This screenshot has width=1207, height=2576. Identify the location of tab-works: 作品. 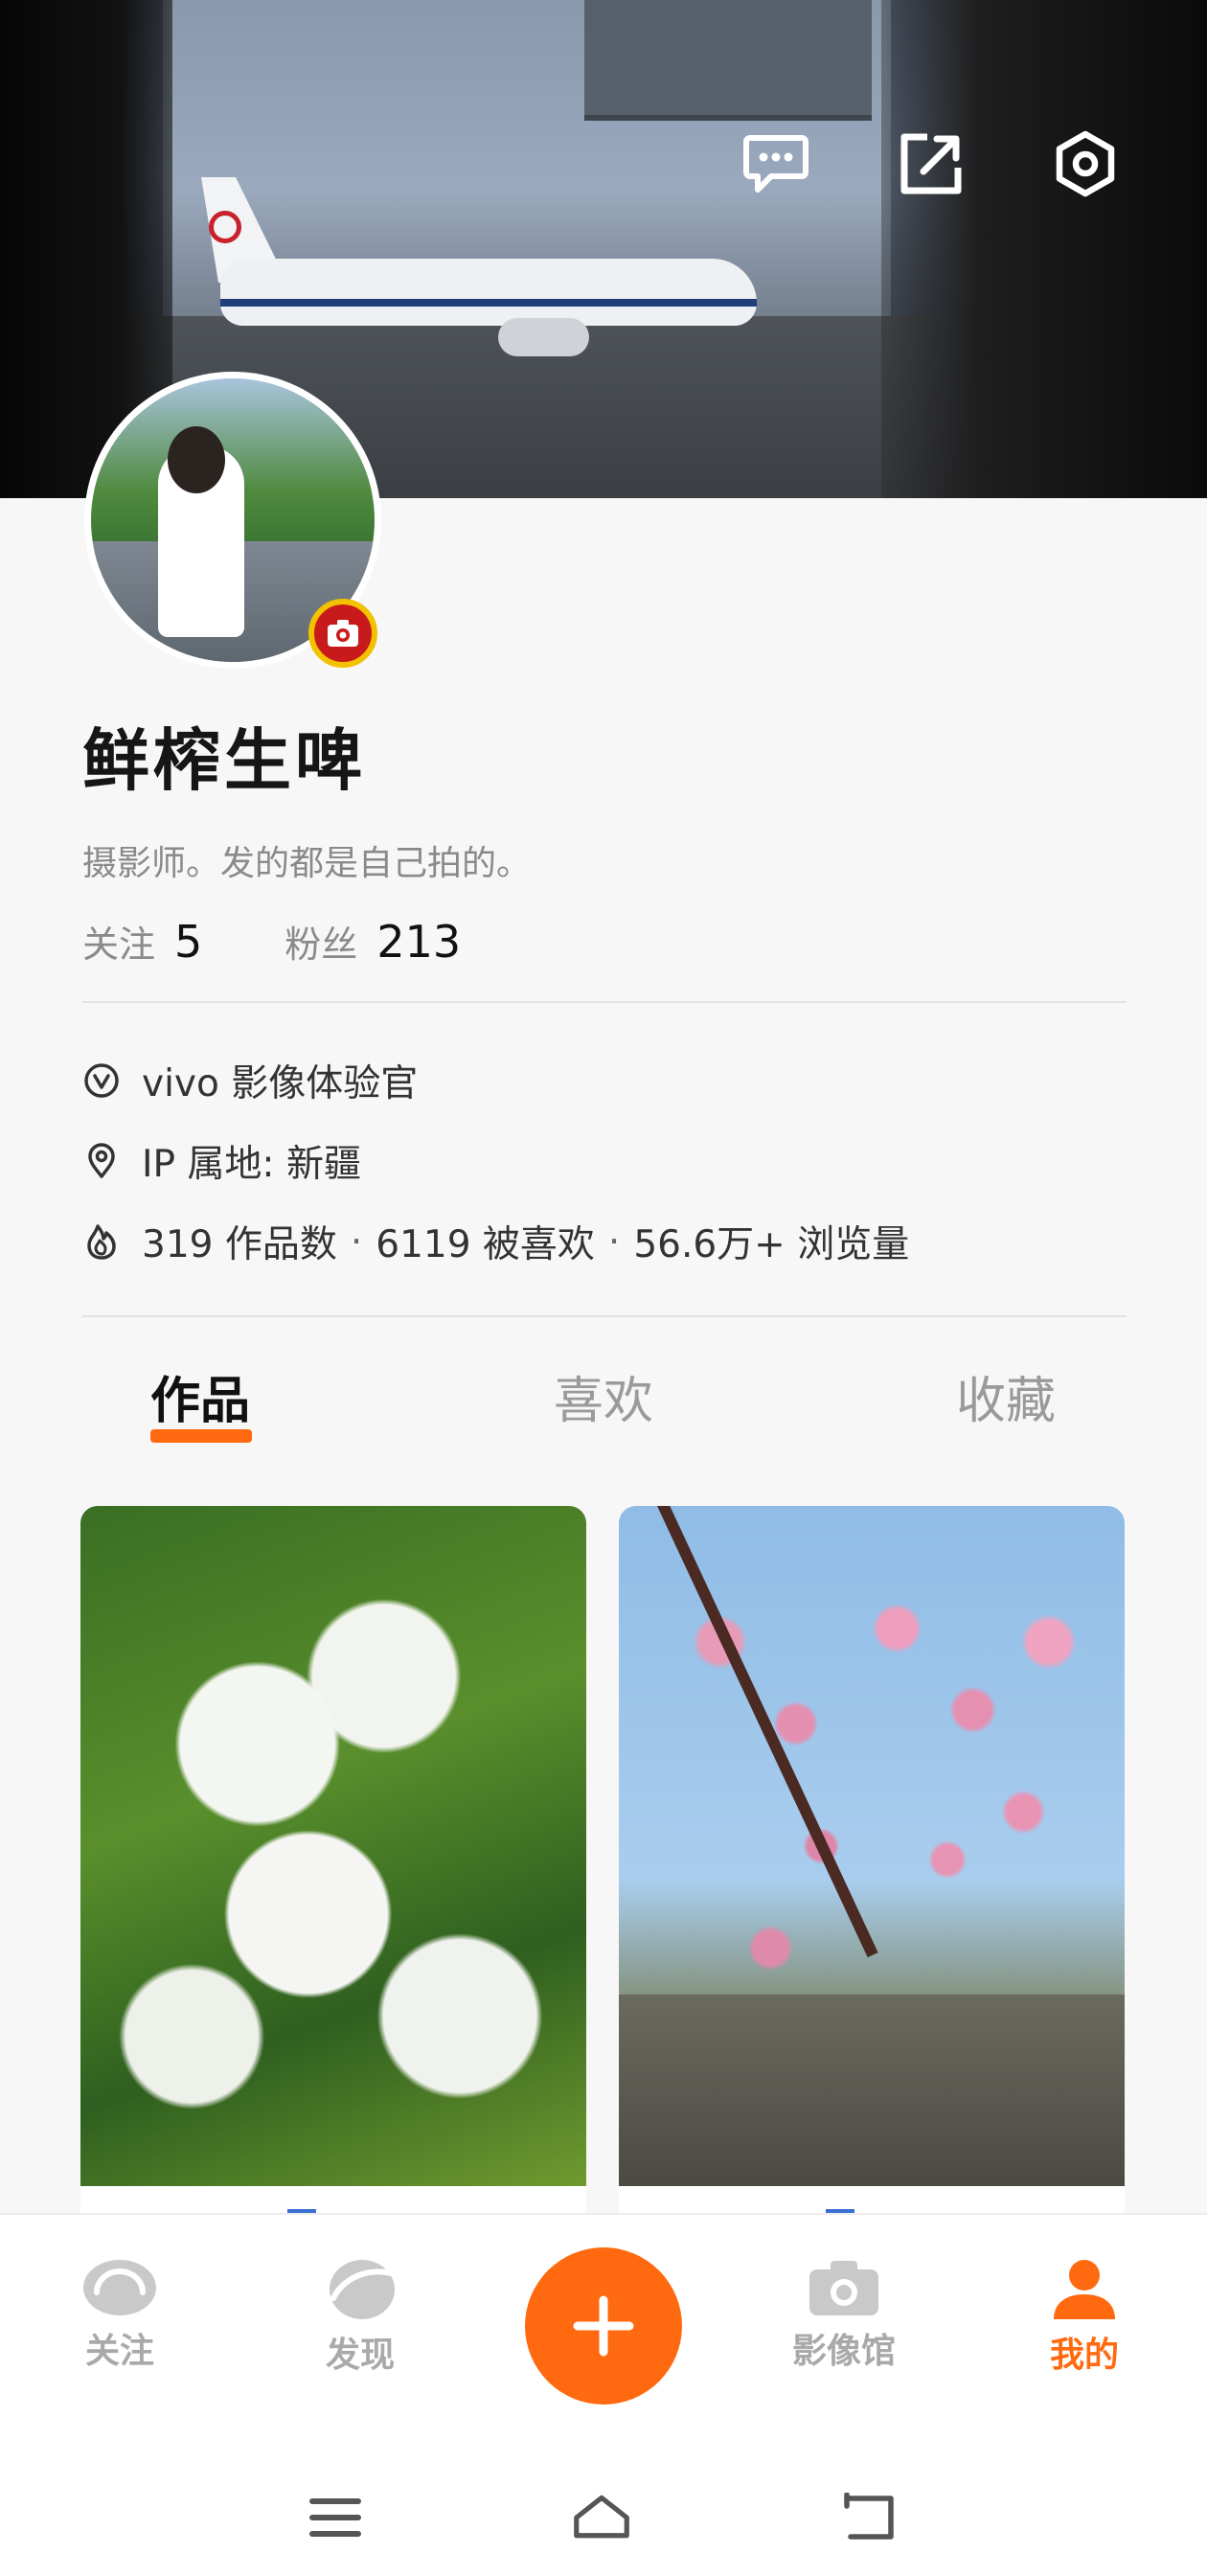
(200, 1396).